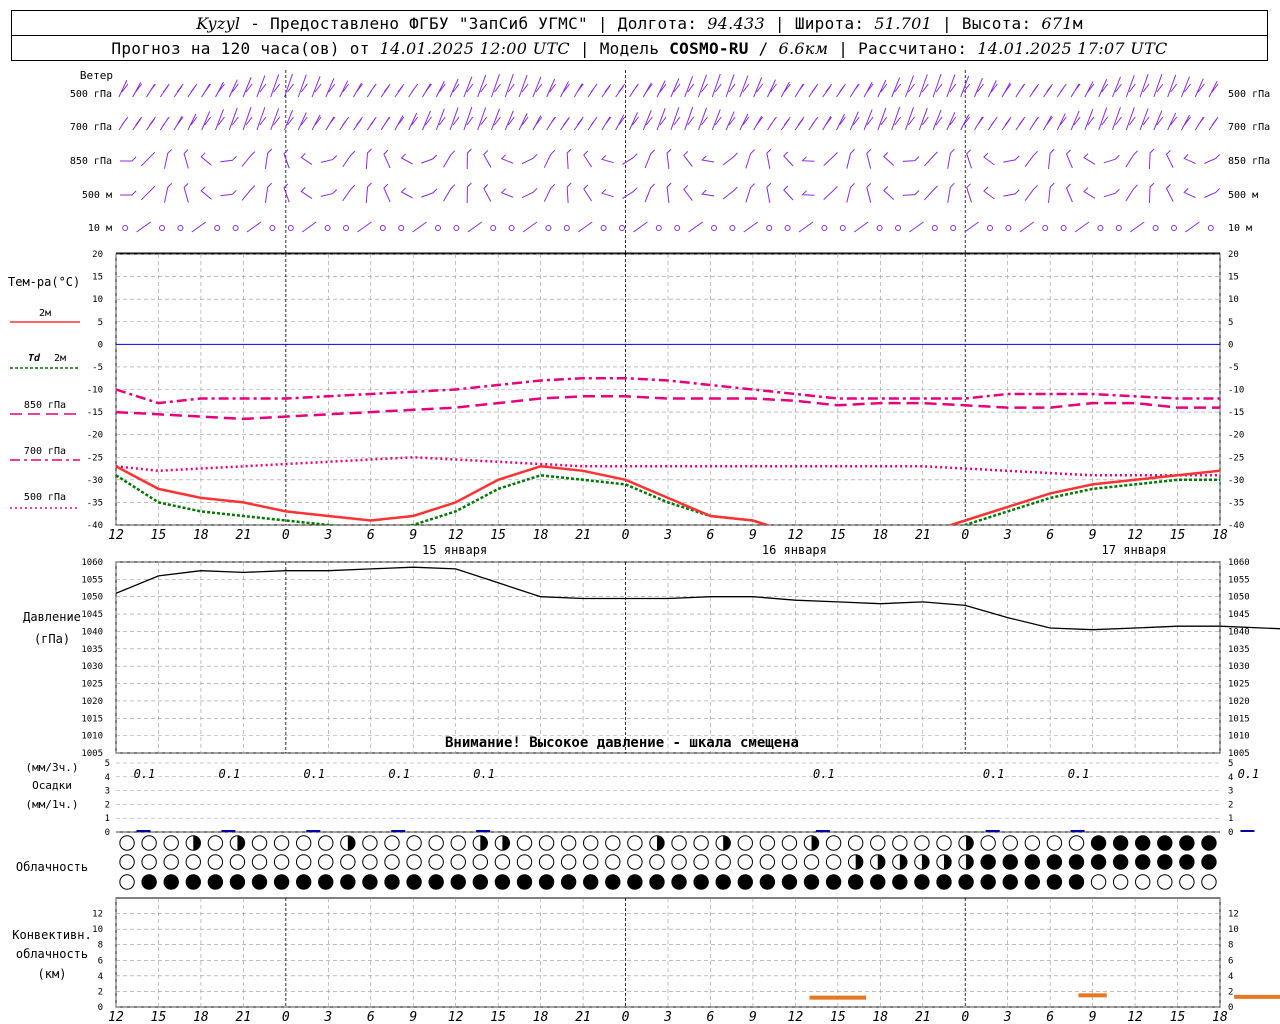 The height and width of the screenshot is (1024, 1280). I want to click on pressure-ytick-left: 1040, so click(92, 632).